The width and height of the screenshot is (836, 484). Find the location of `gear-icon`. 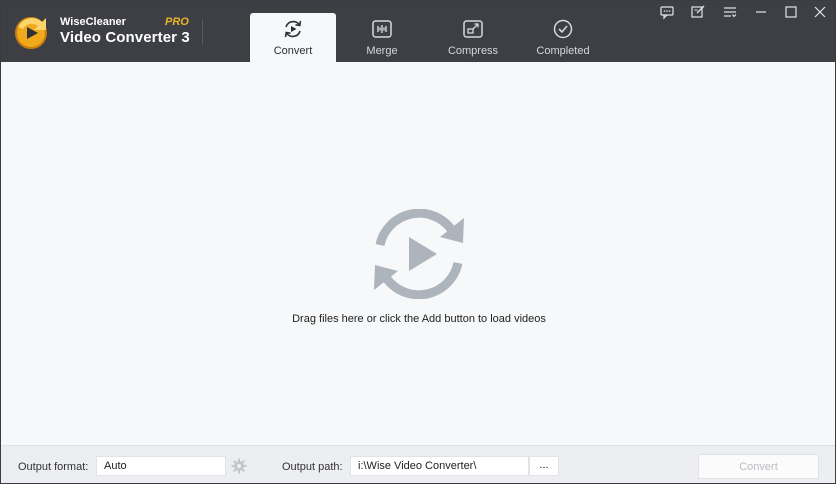

gear-icon is located at coordinates (239, 466).